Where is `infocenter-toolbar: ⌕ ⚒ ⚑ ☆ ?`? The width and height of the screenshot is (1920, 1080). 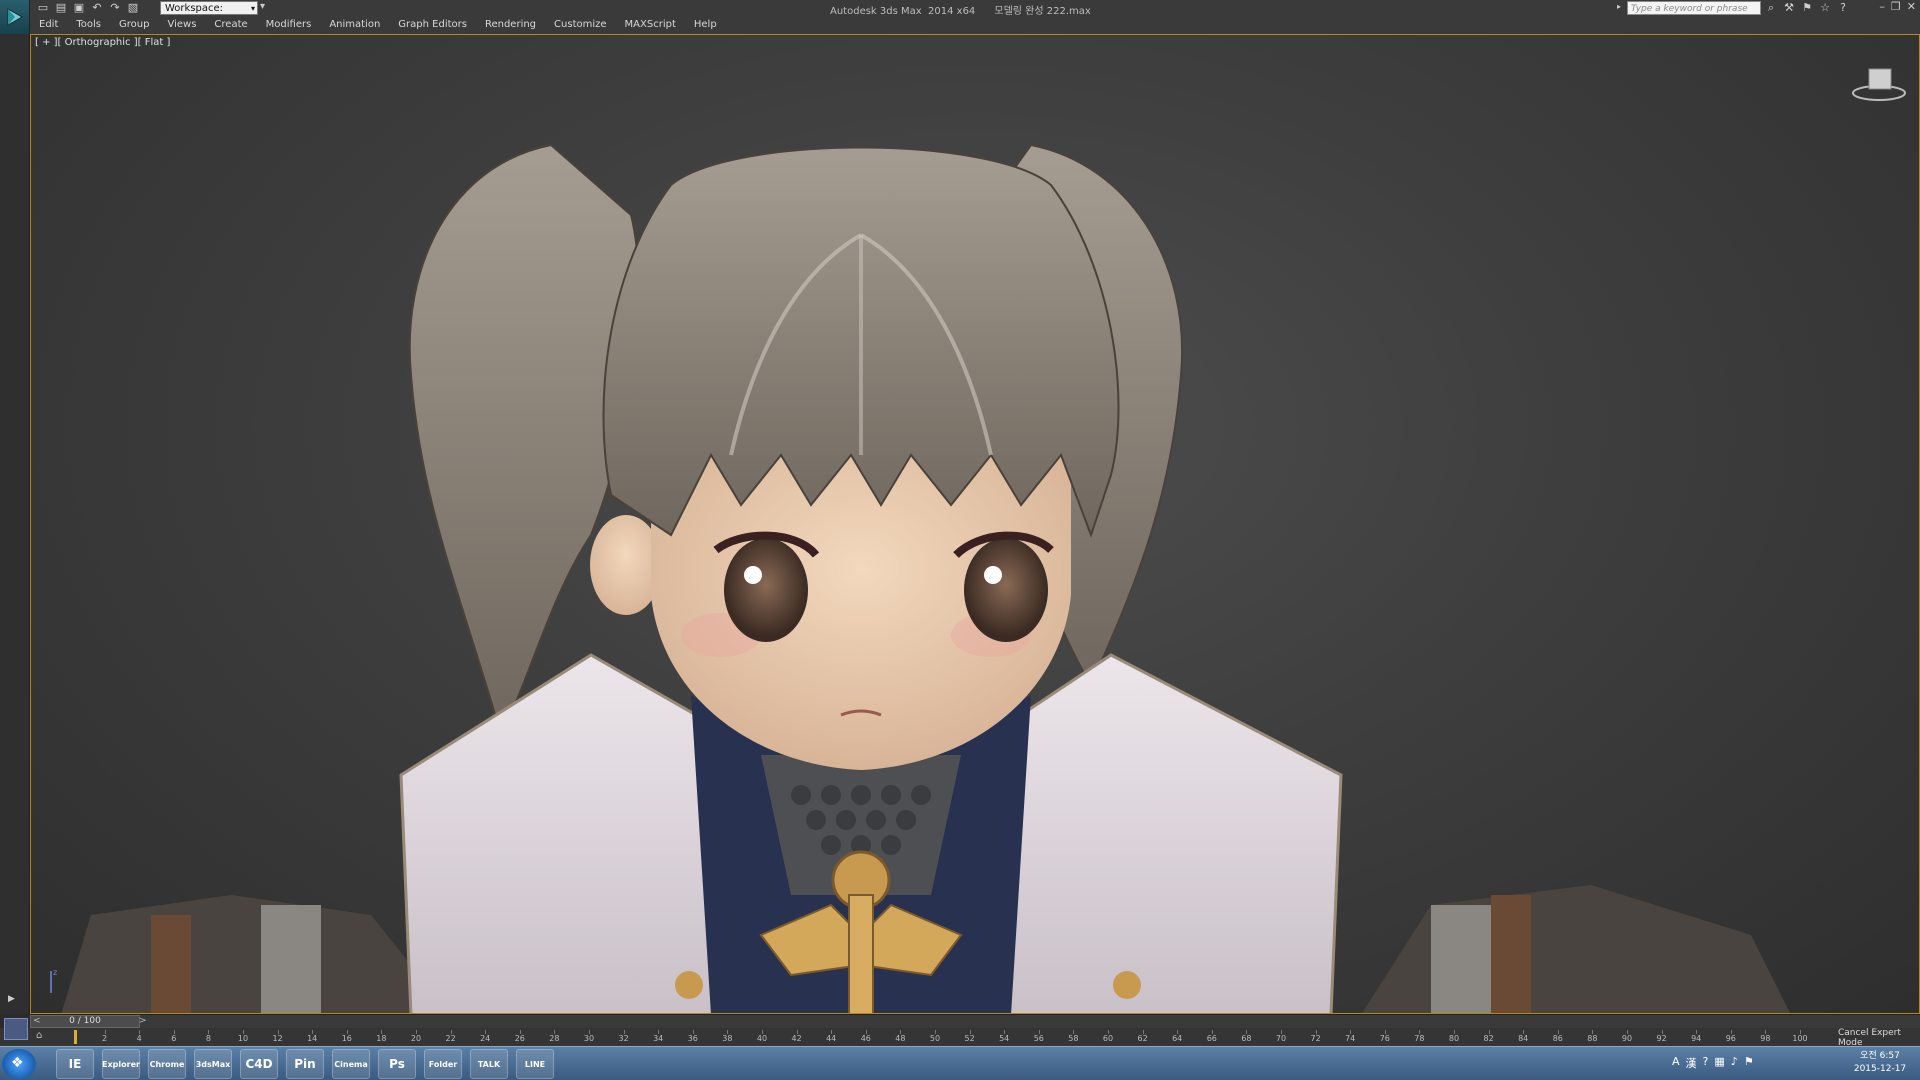 infocenter-toolbar: ⌕ ⚒ ⚑ ☆ ? is located at coordinates (1807, 8).